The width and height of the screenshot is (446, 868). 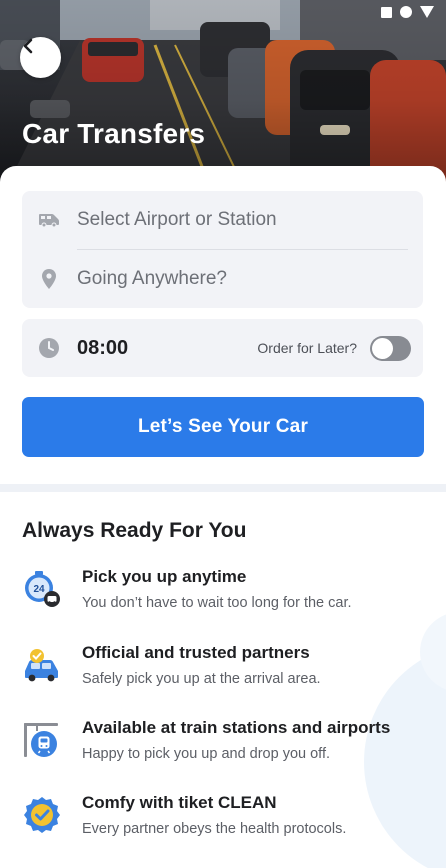 What do you see at coordinates (152, 278) in the screenshot?
I see `destination-placeholder: Going Anywhere?` at bounding box center [152, 278].